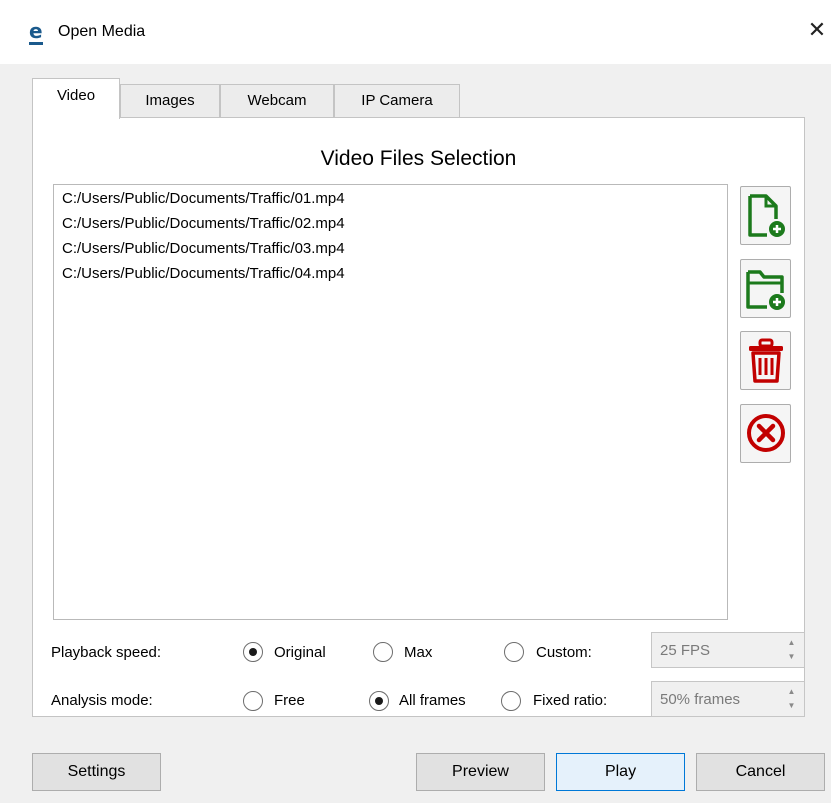 Image resolution: width=831 pixels, height=803 pixels. I want to click on close-icon: ✕, so click(817, 30).